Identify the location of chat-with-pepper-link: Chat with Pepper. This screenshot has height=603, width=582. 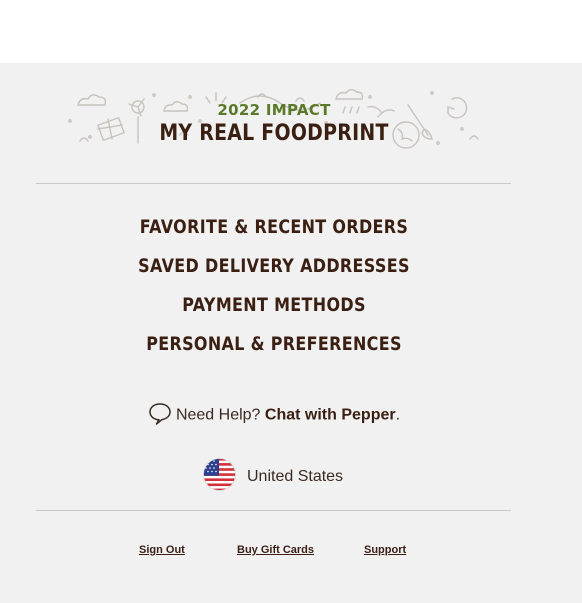
(330, 415).